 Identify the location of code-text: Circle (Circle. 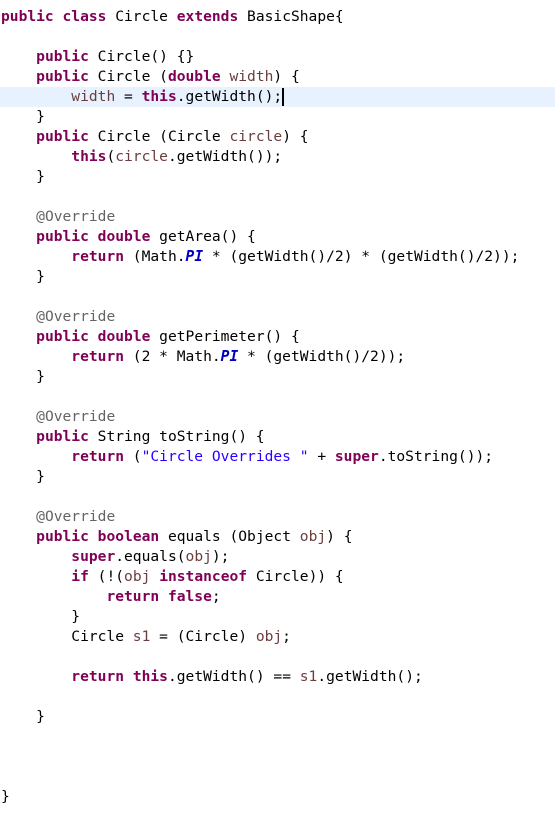
(159, 136).